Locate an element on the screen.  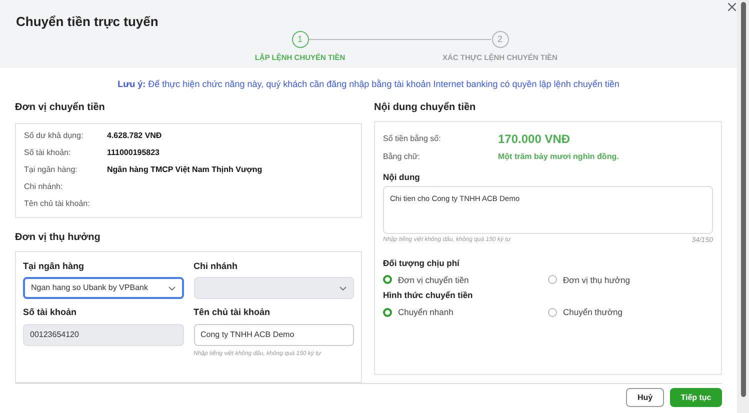
info-label: Số tiền bằng số: is located at coordinates (412, 138).